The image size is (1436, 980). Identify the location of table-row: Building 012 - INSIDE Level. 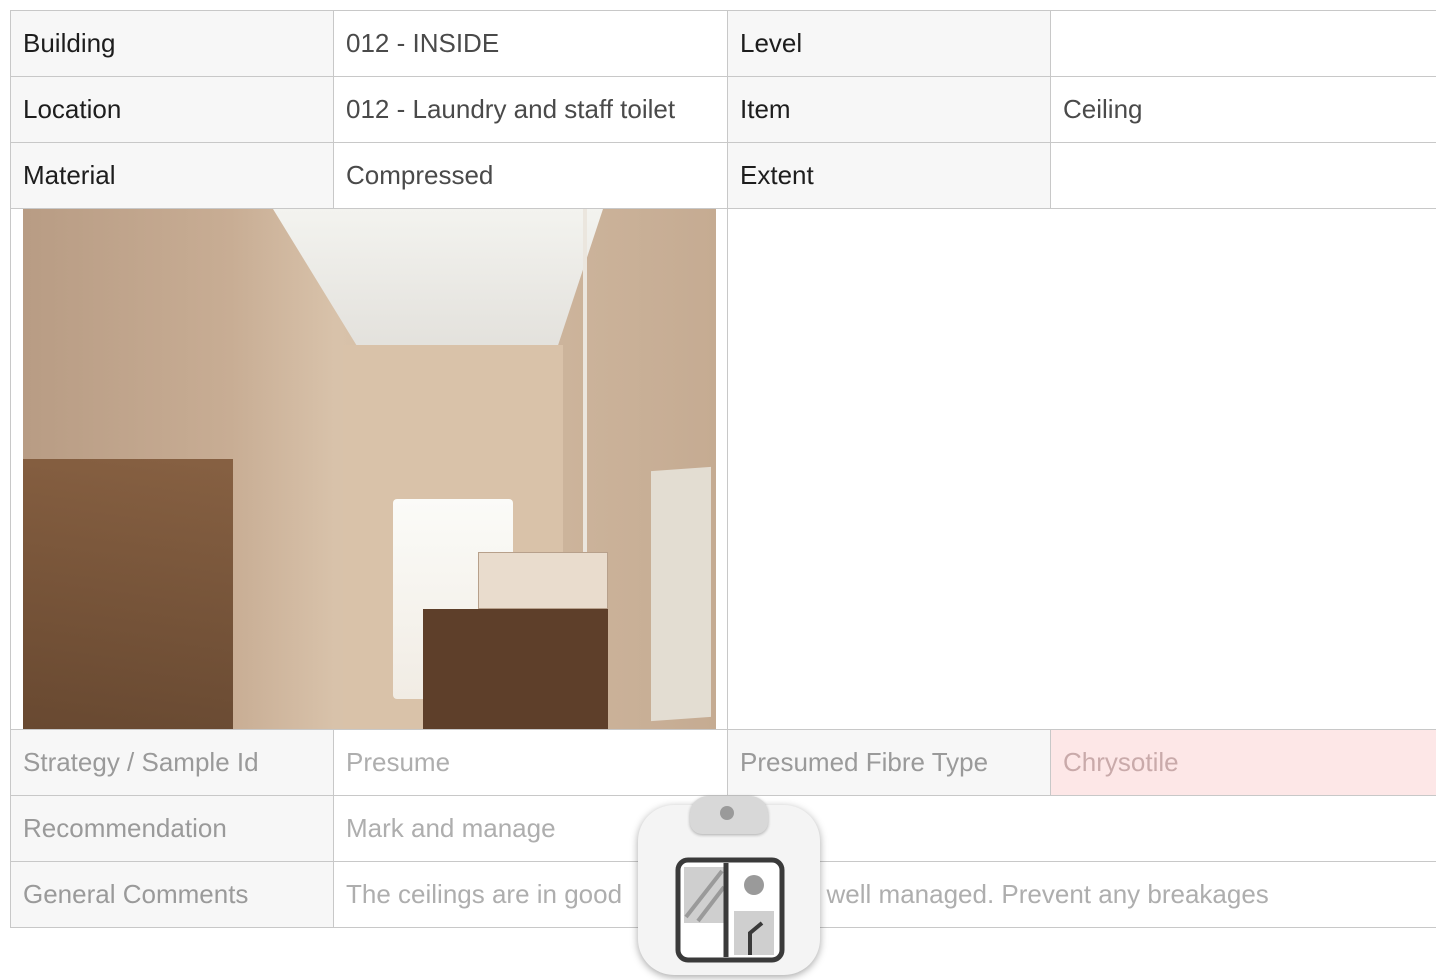
(723, 44).